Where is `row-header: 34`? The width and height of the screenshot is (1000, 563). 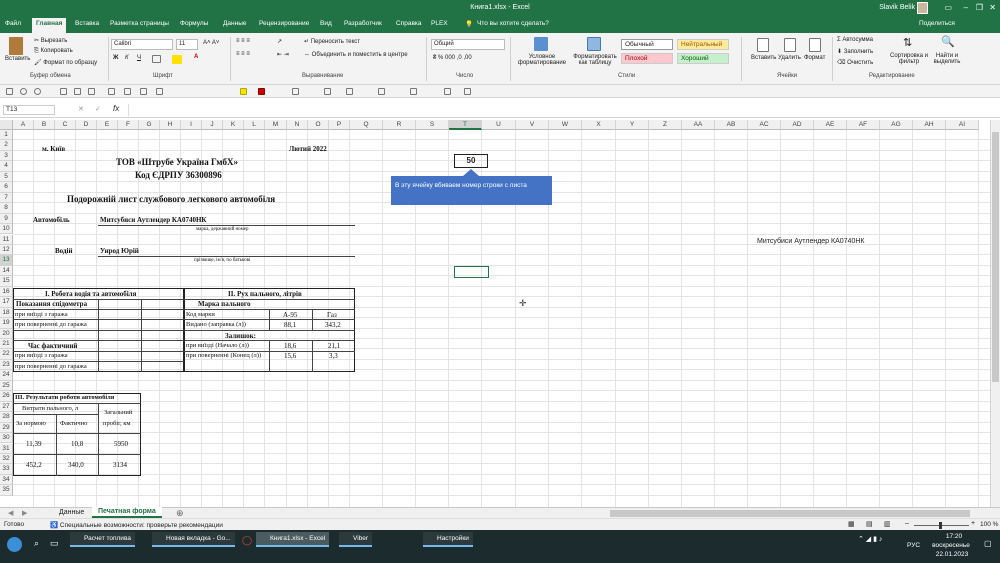 row-header: 34 is located at coordinates (6, 480).